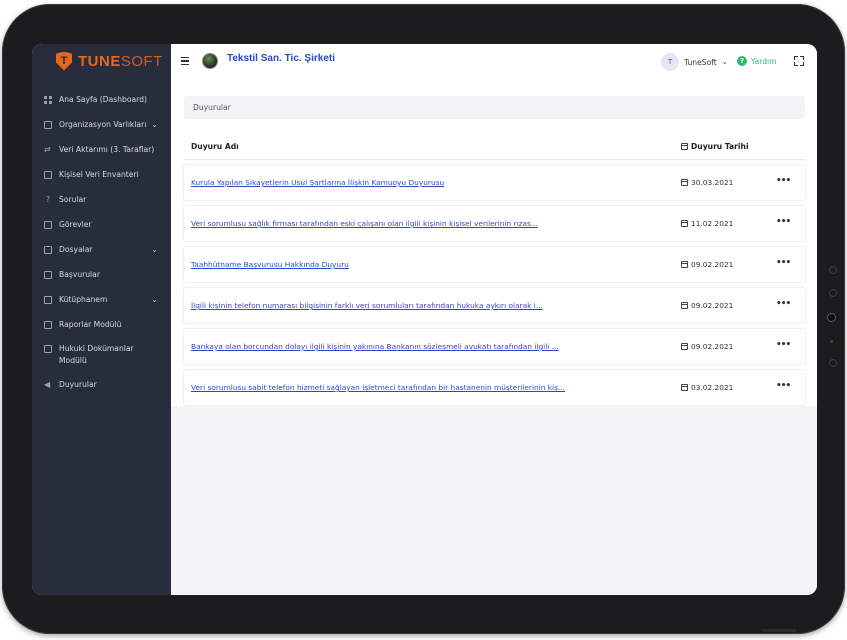 This screenshot has width=847, height=640. Describe the element at coordinates (48, 175) in the screenshot. I see `inventory-icon` at that location.